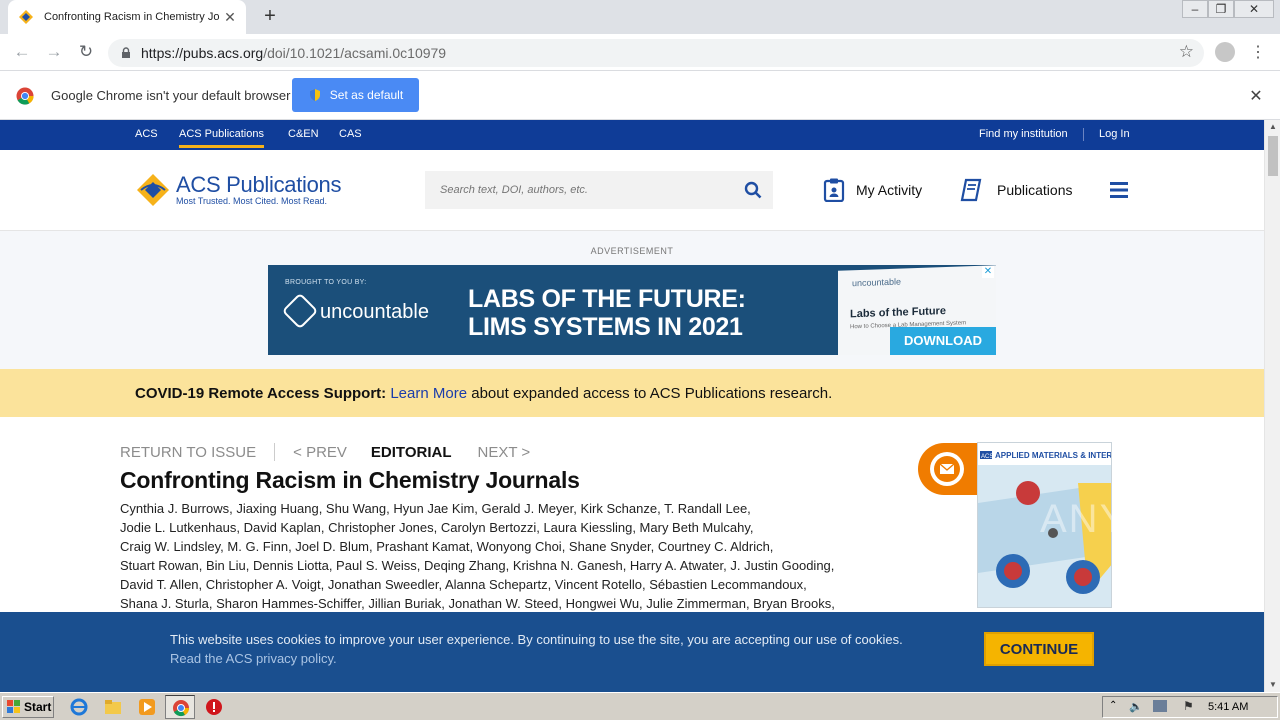  What do you see at coordinates (25, 96) in the screenshot?
I see `chrome-logo-icon` at bounding box center [25, 96].